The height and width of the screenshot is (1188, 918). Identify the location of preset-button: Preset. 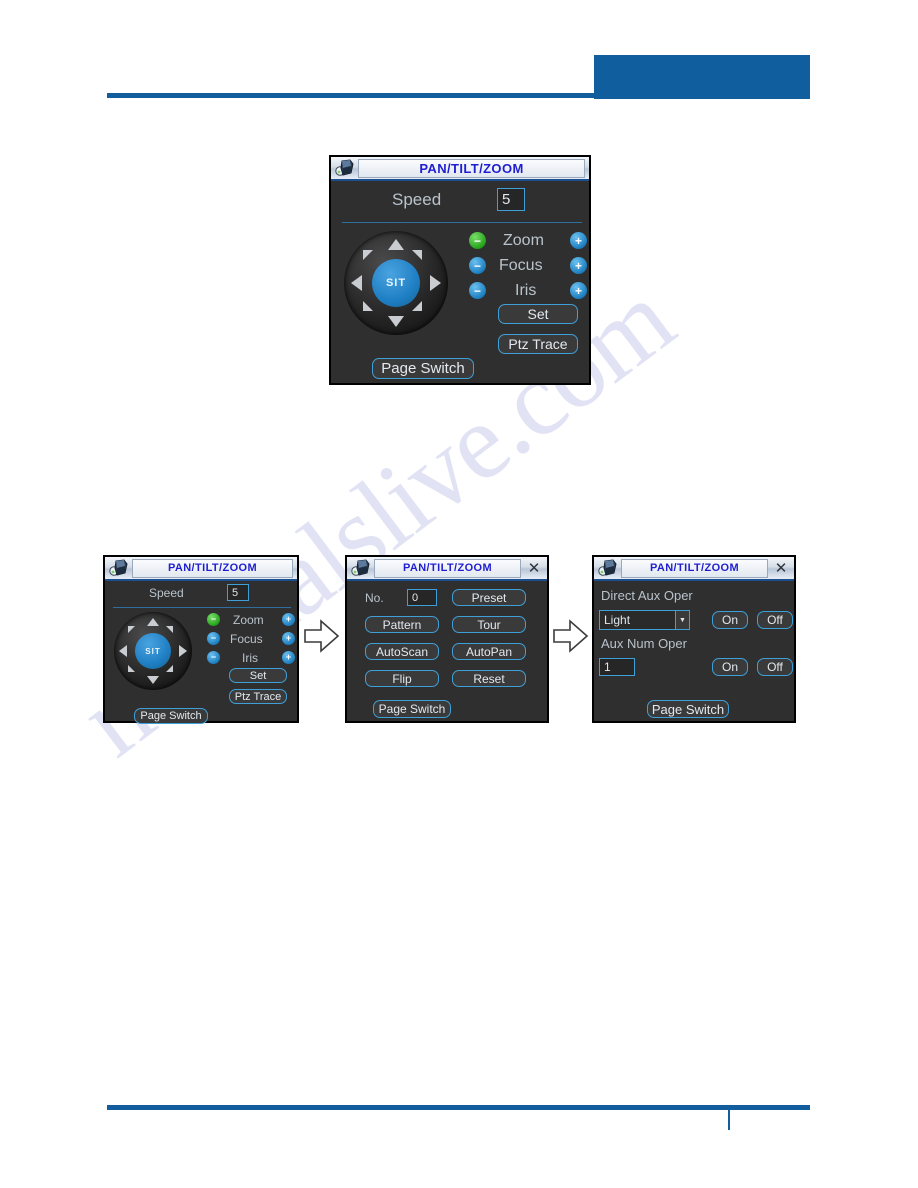
(489, 597).